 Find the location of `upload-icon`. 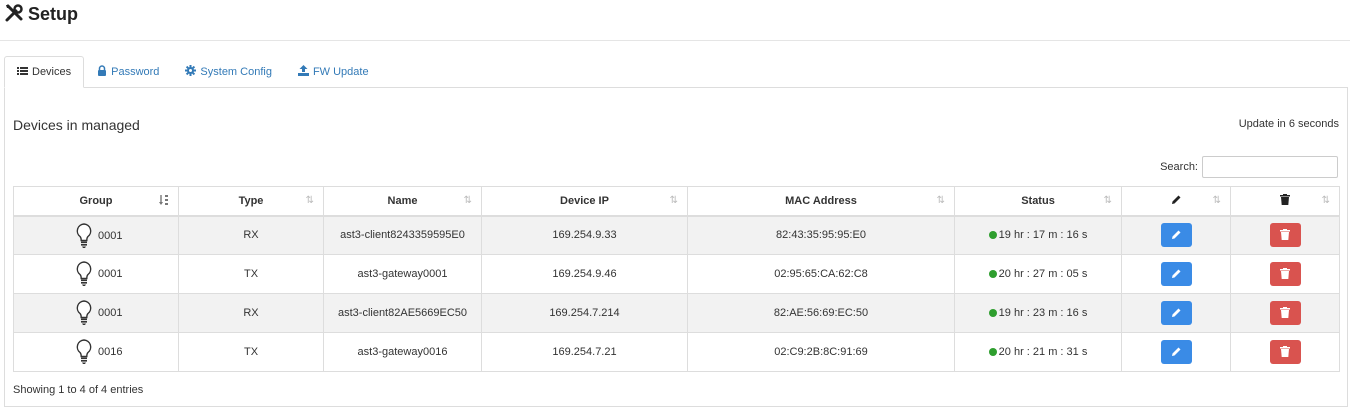

upload-icon is located at coordinates (303, 72).